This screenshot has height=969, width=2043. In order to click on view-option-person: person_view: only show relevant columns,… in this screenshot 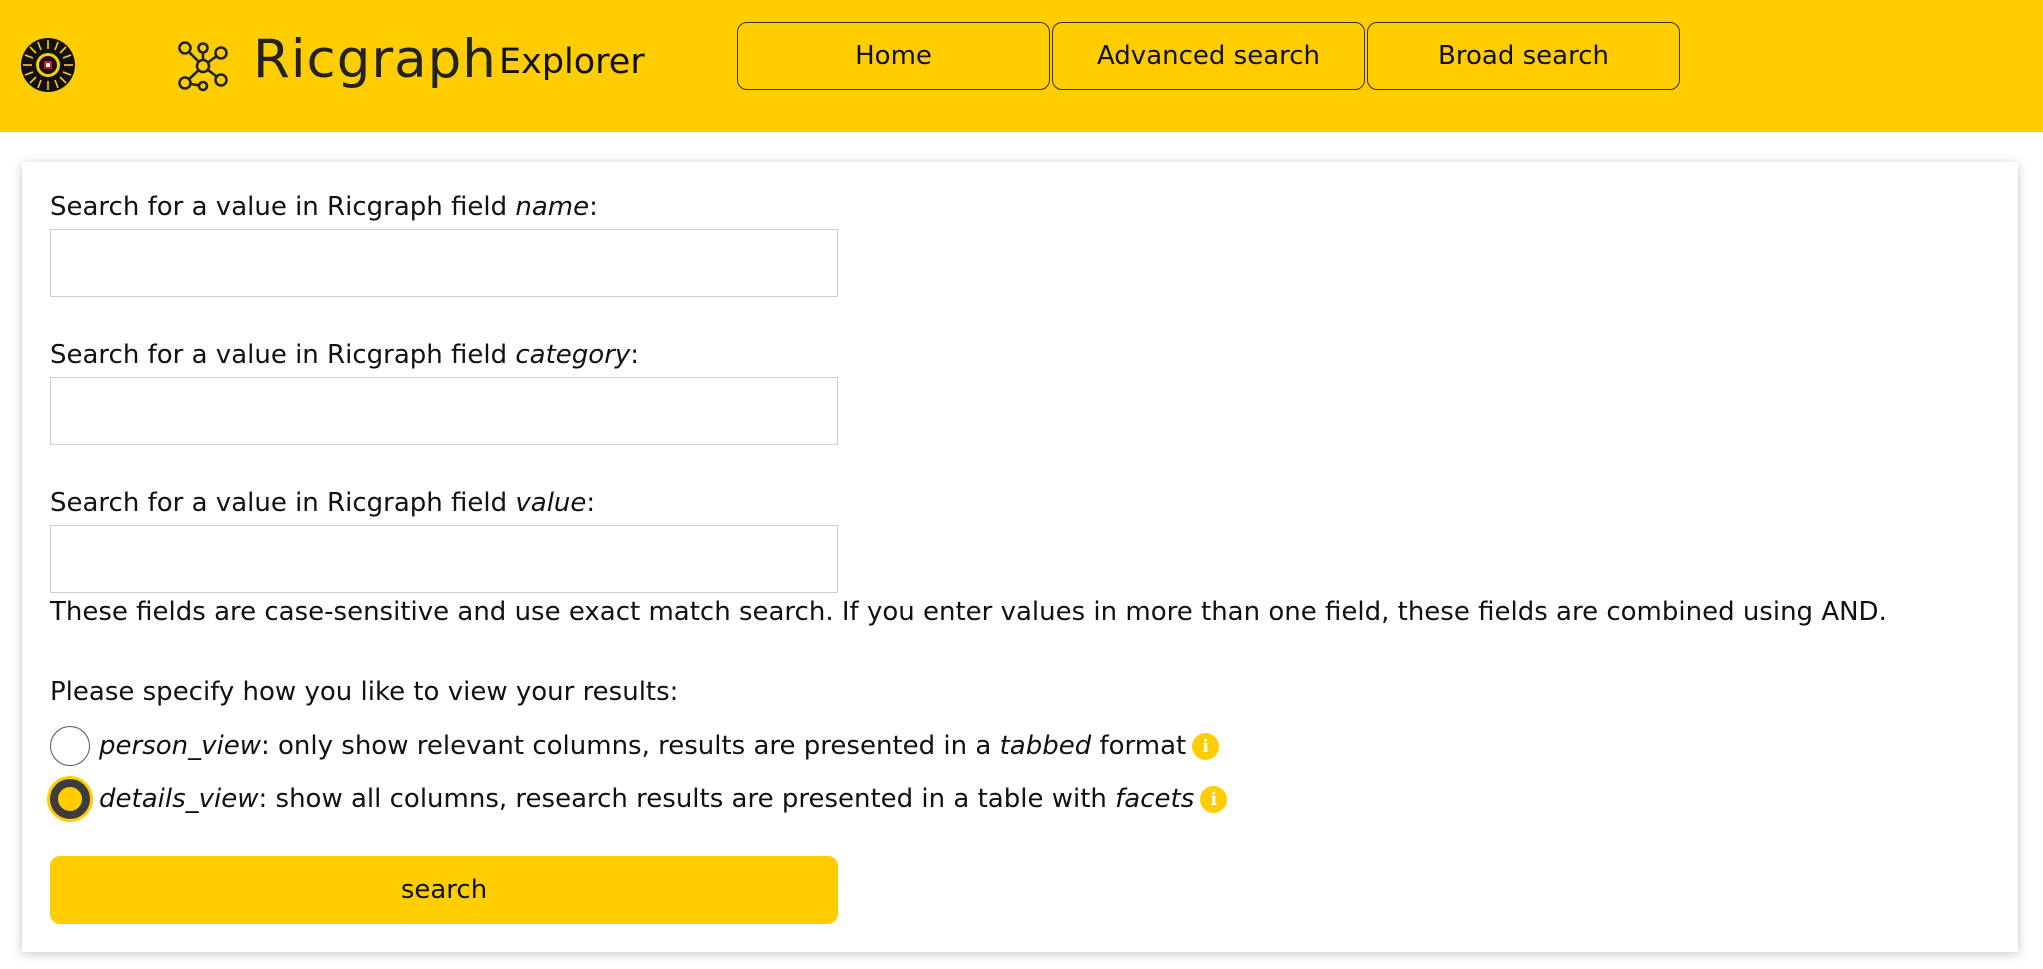, I will do `click(635, 746)`.